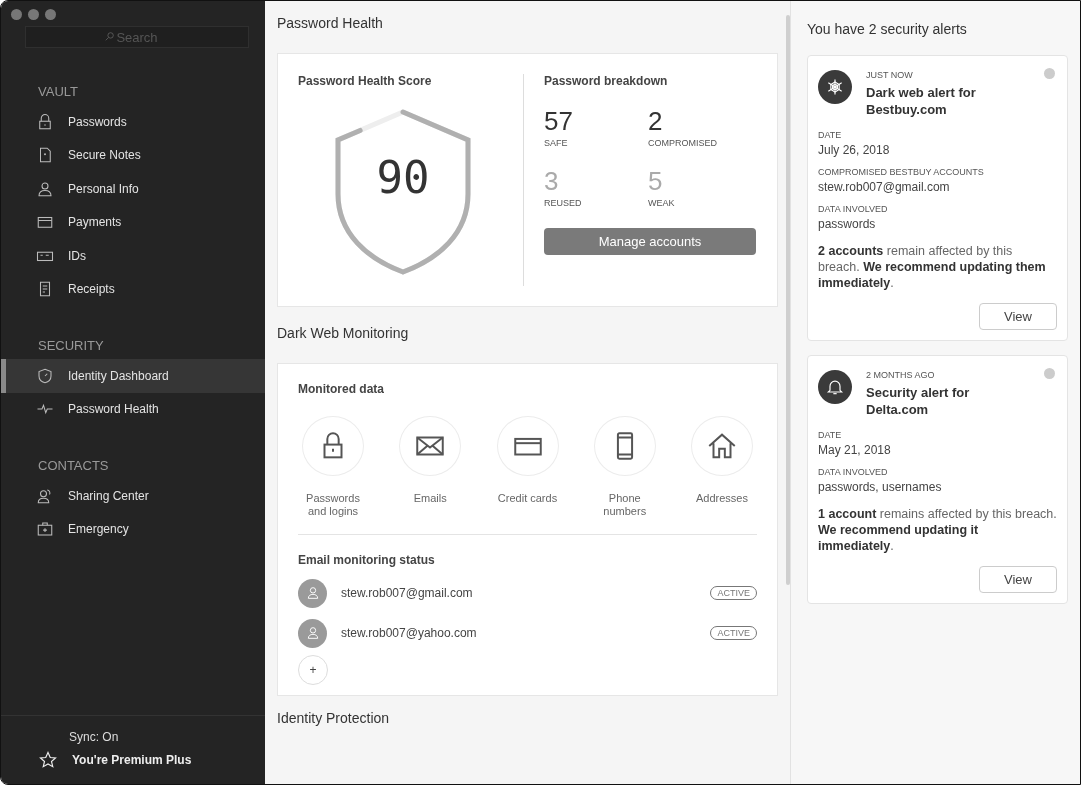 This screenshot has height=785, width=1081. What do you see at coordinates (722, 498) in the screenshot?
I see `data-type-label: Addresses` at bounding box center [722, 498].